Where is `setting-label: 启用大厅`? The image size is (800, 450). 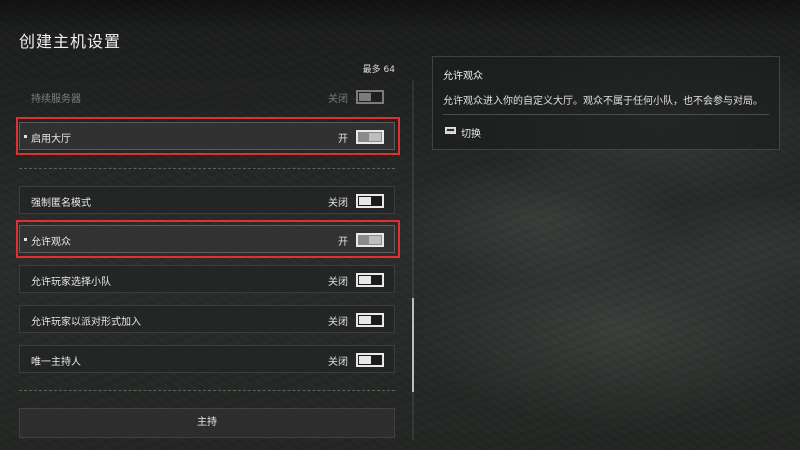
setting-label: 启用大厅 is located at coordinates (51, 139).